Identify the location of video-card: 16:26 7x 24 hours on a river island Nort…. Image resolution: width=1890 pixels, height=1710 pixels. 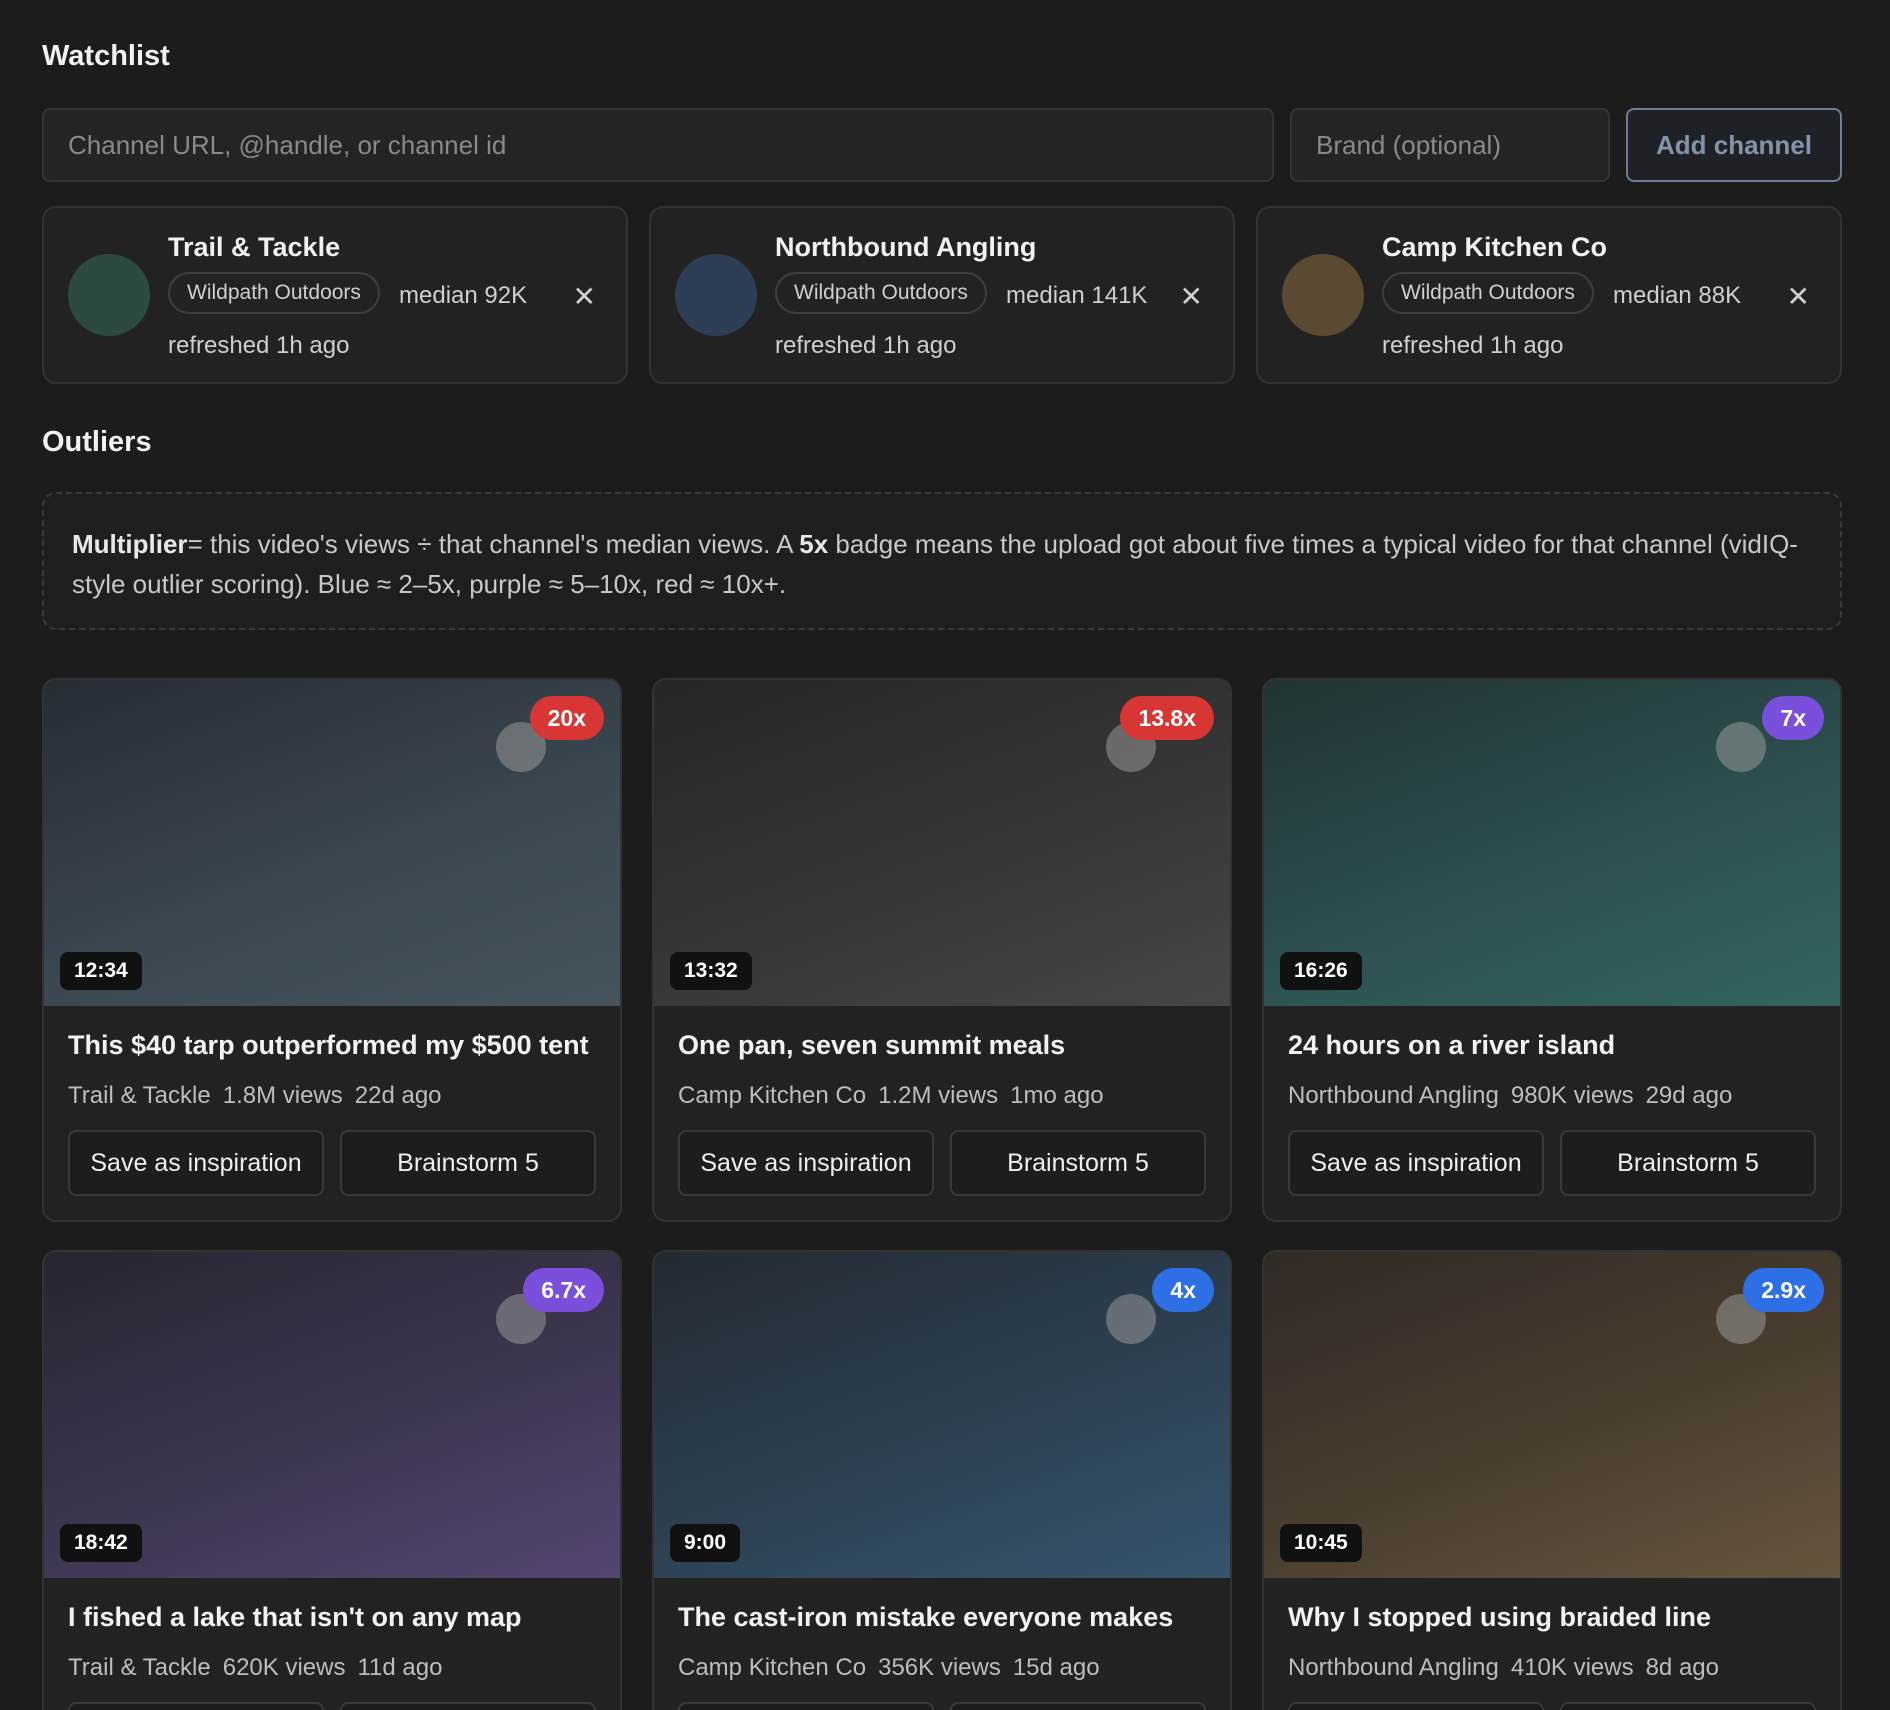
(1552, 950).